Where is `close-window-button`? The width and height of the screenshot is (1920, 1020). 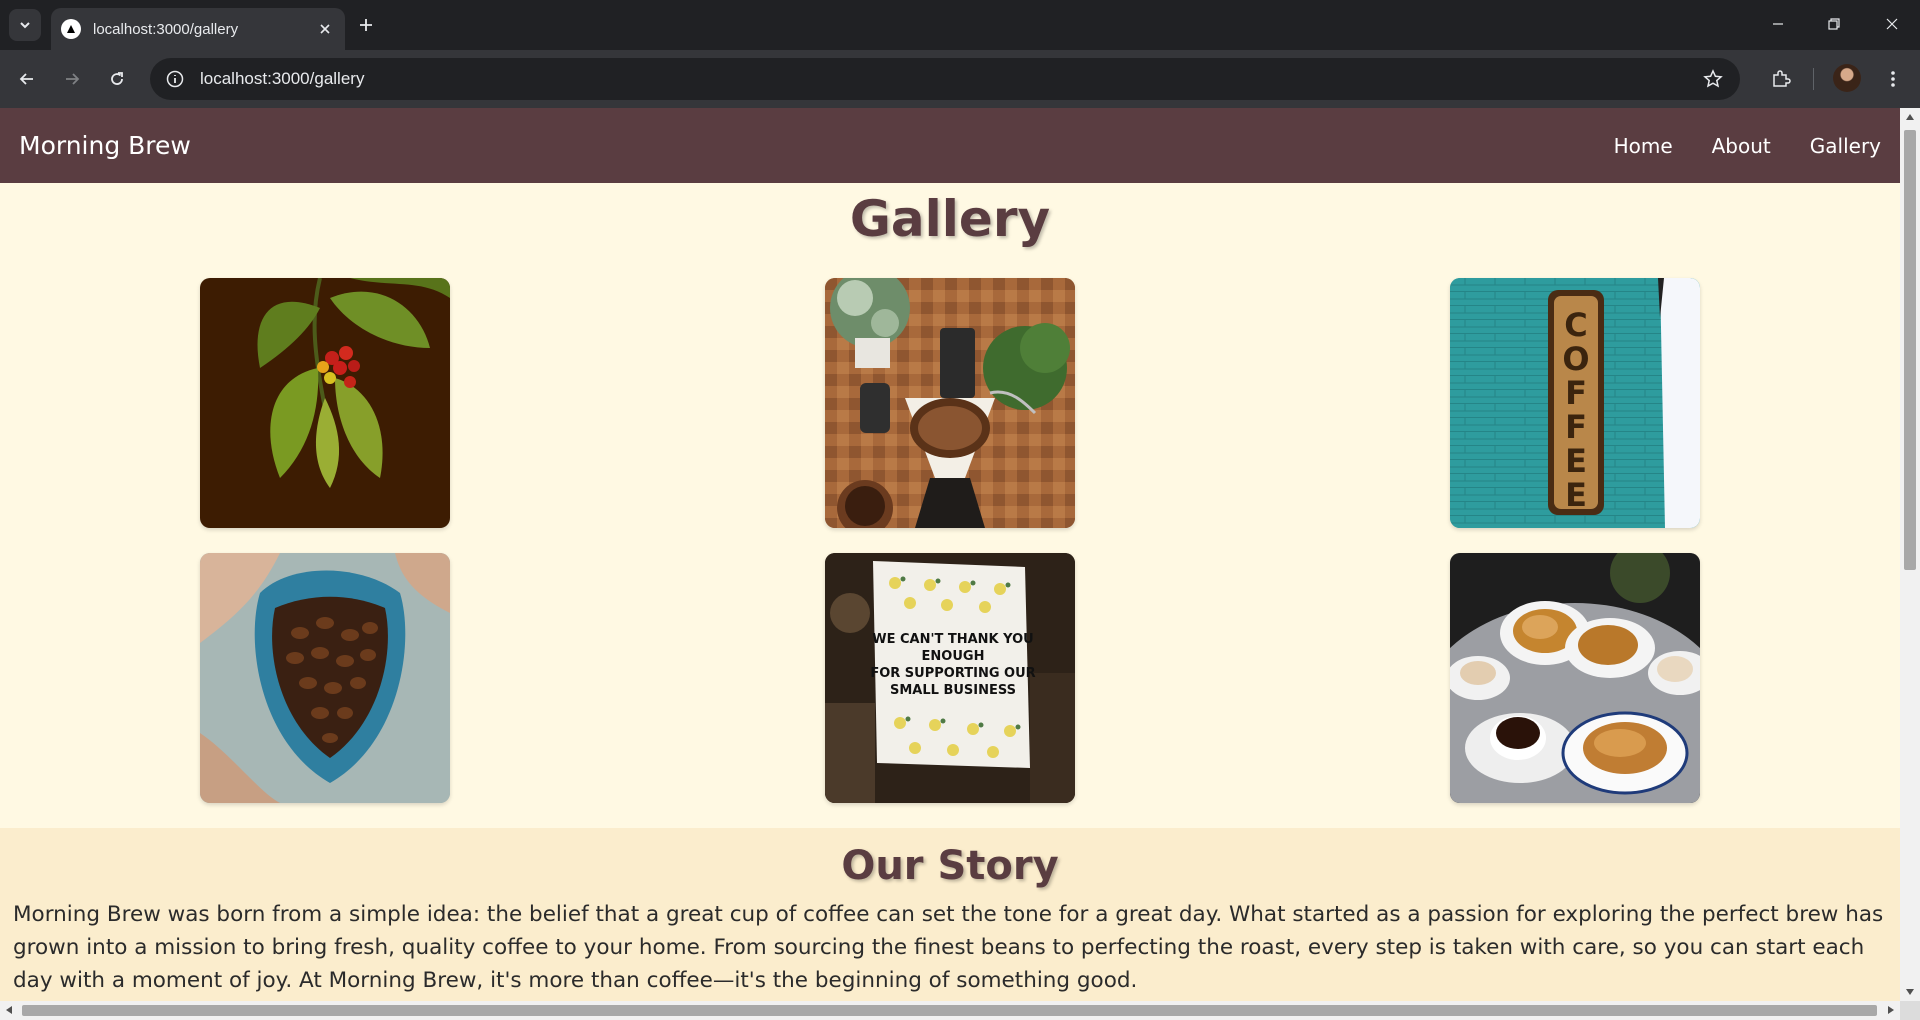 close-window-button is located at coordinates (1892, 24).